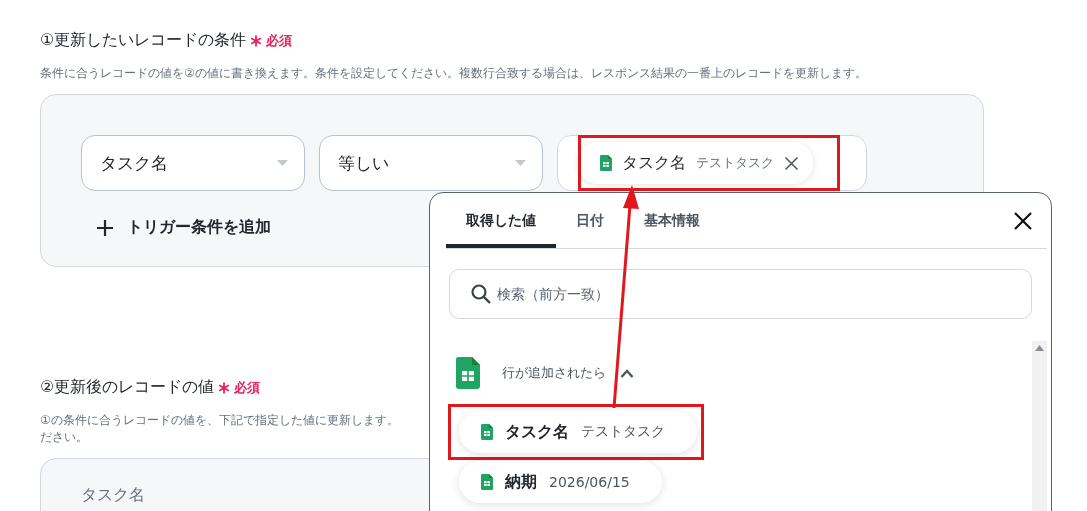  I want to click on value-field: タスク名 テストタスク, so click(712, 163).